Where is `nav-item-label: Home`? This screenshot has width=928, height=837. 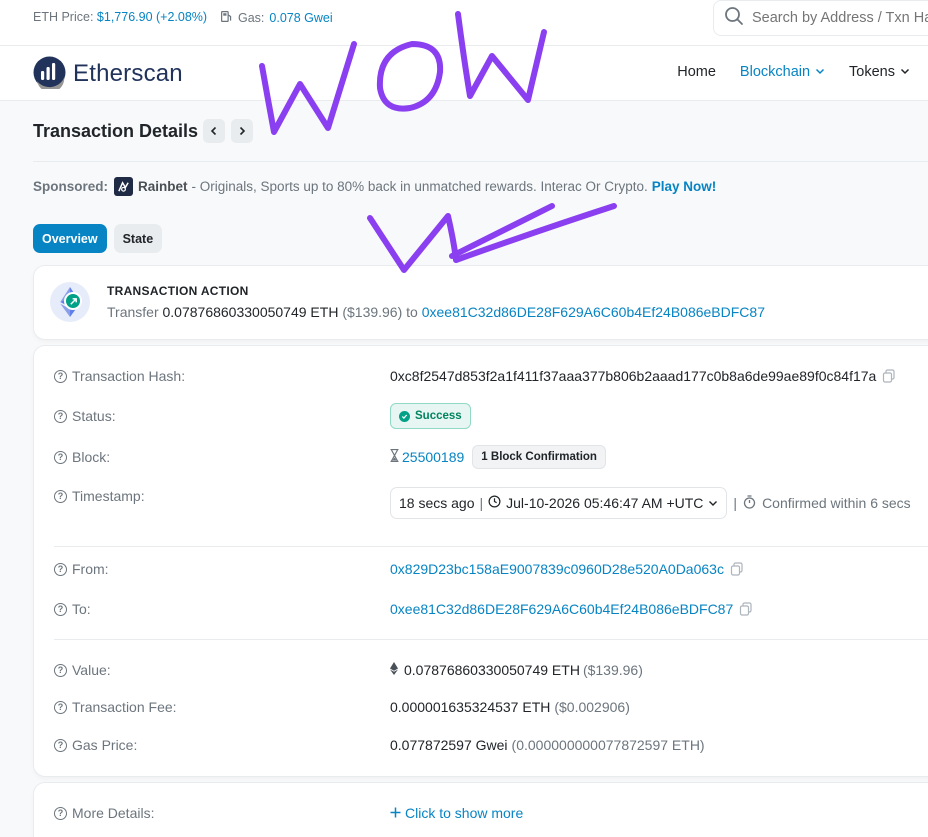
nav-item-label: Home is located at coordinates (696, 72).